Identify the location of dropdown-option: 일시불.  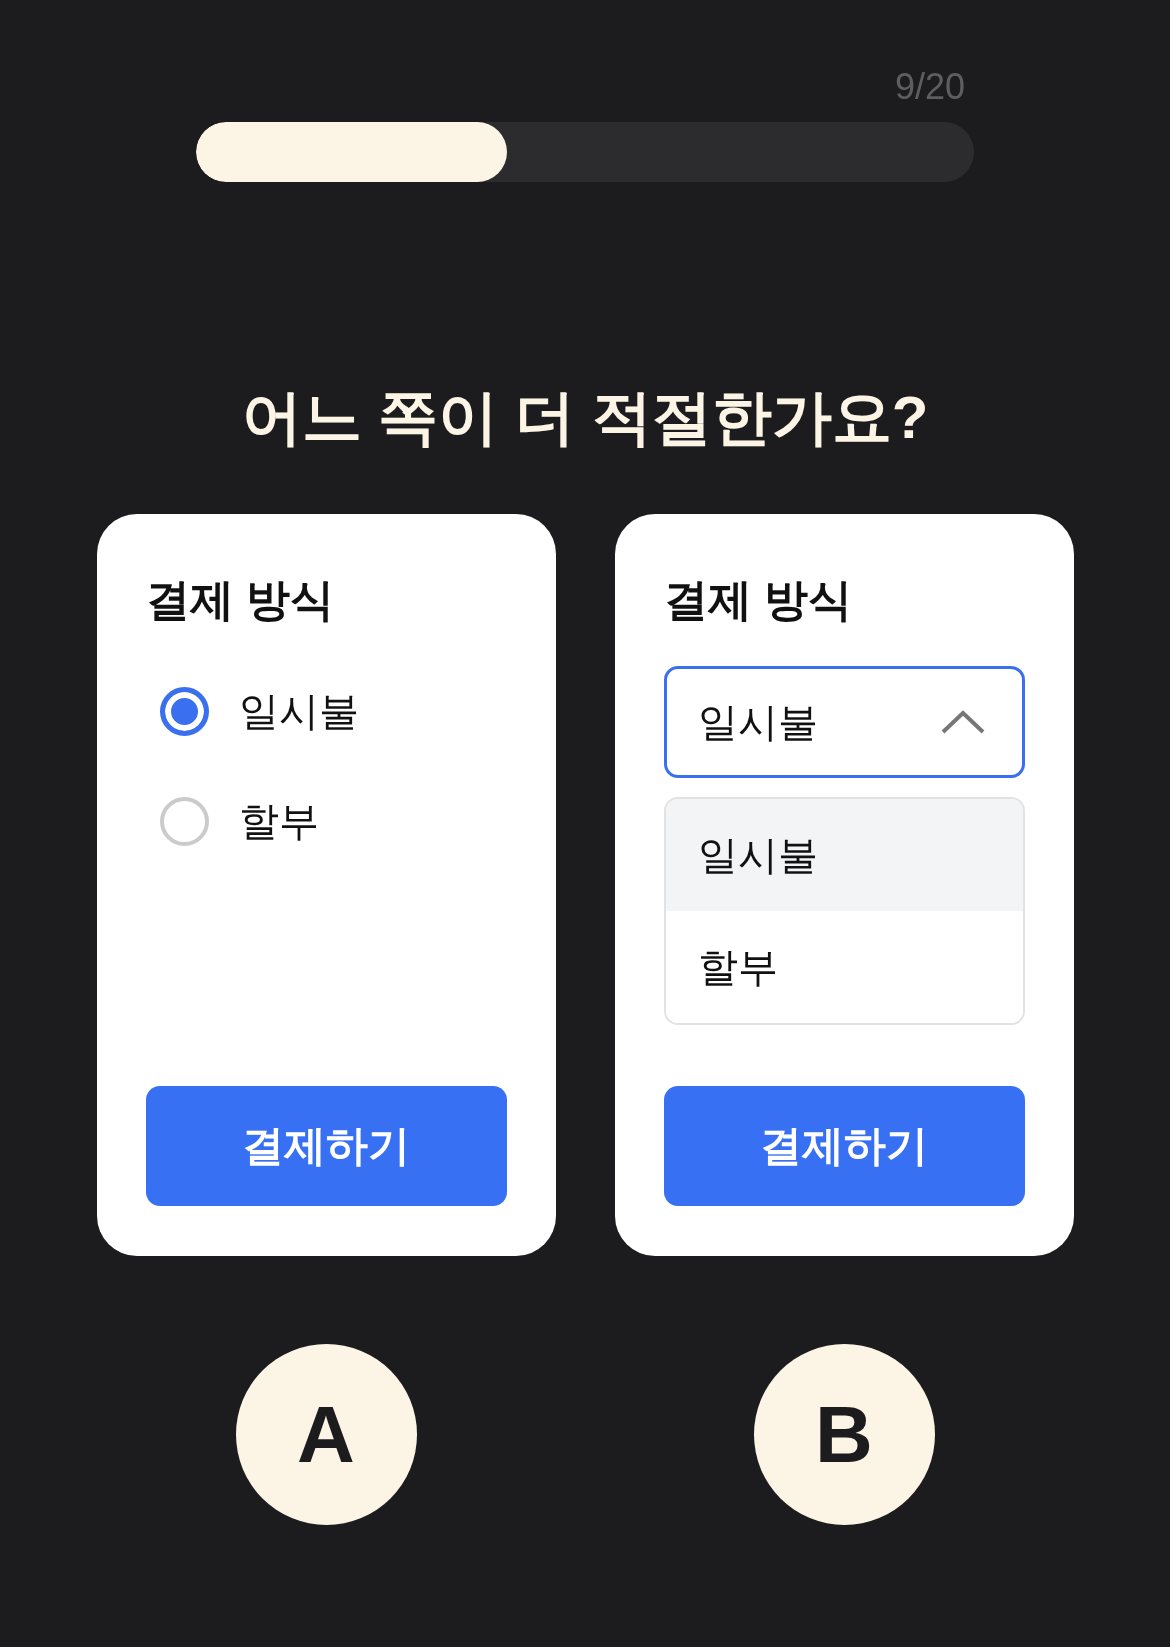
(844, 855).